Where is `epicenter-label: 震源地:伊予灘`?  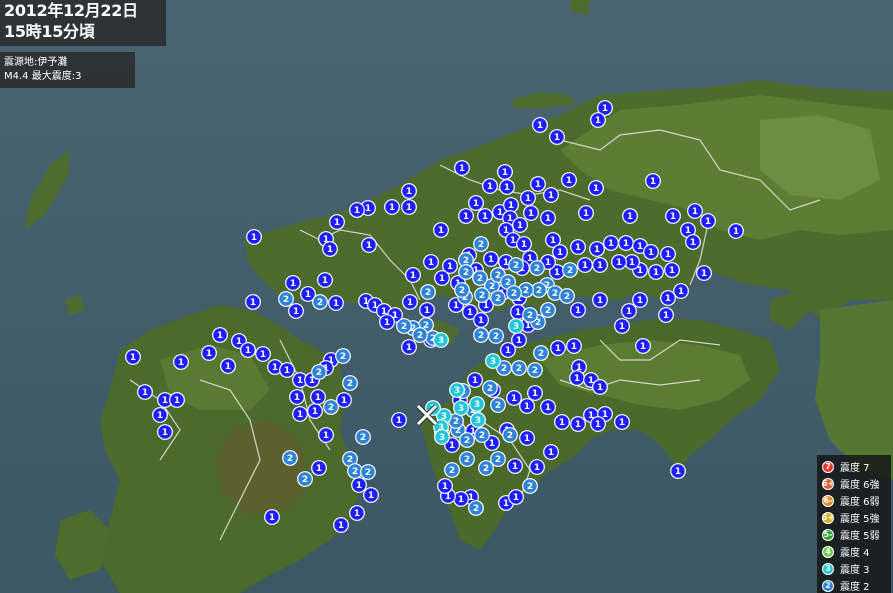
epicenter-label: 震源地:伊予灘 is located at coordinates (36, 62).